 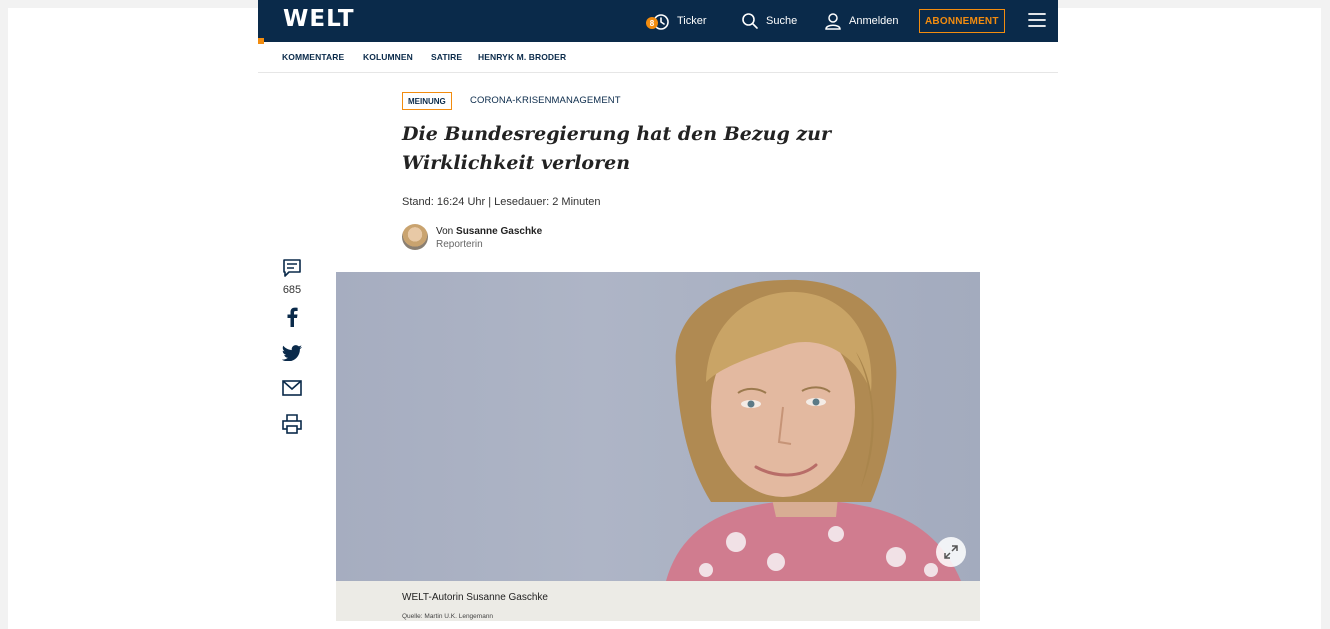 I want to click on welt-logo: WELT, so click(x=319, y=19).